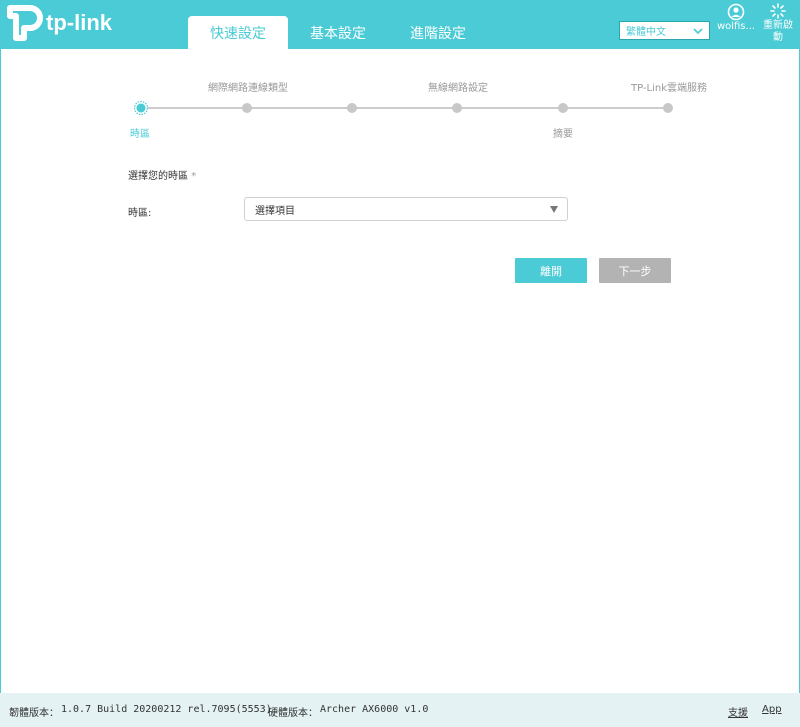 This screenshot has height=727, width=800. What do you see at coordinates (458, 88) in the screenshot?
I see `step-label-wireless: 無線網路設定` at bounding box center [458, 88].